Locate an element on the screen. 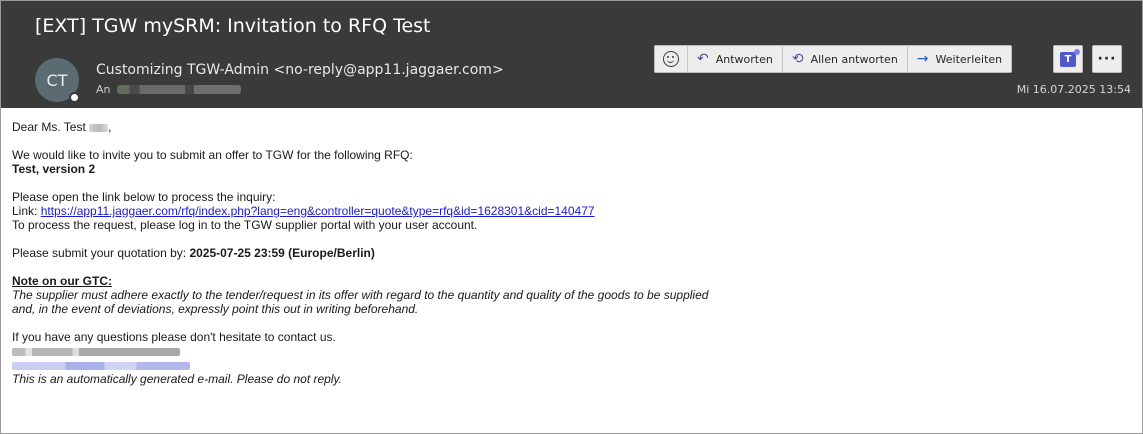 This screenshot has width=1143, height=434. greeting-comma: , is located at coordinates (110, 127).